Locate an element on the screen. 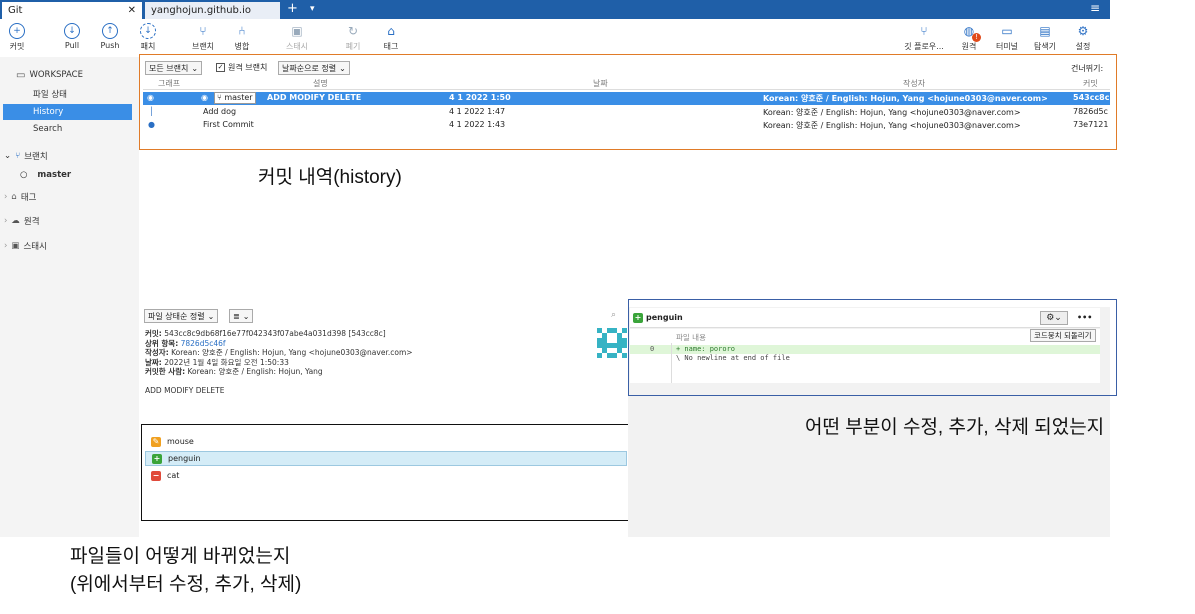  sidebar-item-label: Search is located at coordinates (48, 129).